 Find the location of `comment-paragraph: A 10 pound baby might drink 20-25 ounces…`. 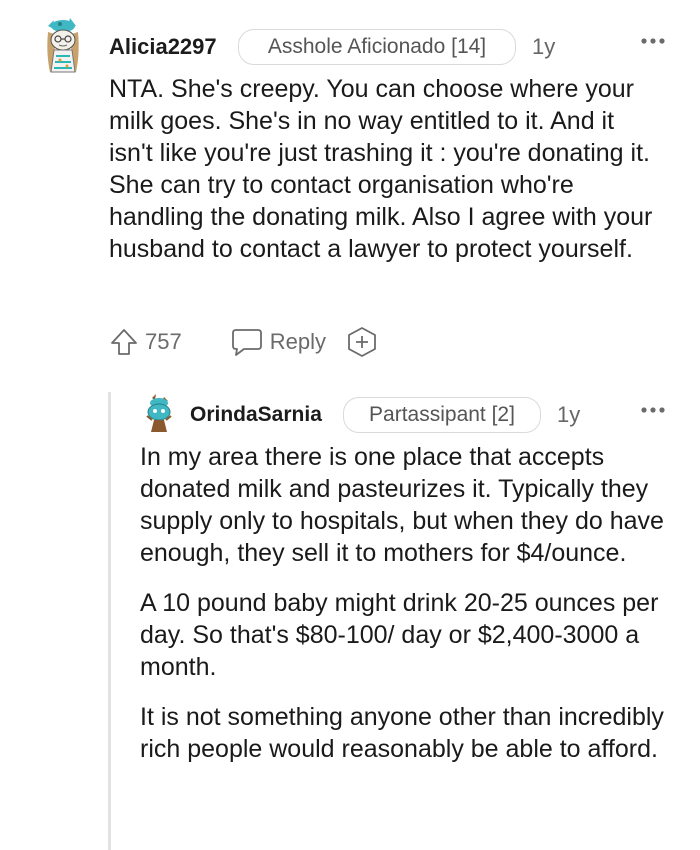

comment-paragraph: A 10 pound baby might drink 20-25 ounces… is located at coordinates (399, 635).